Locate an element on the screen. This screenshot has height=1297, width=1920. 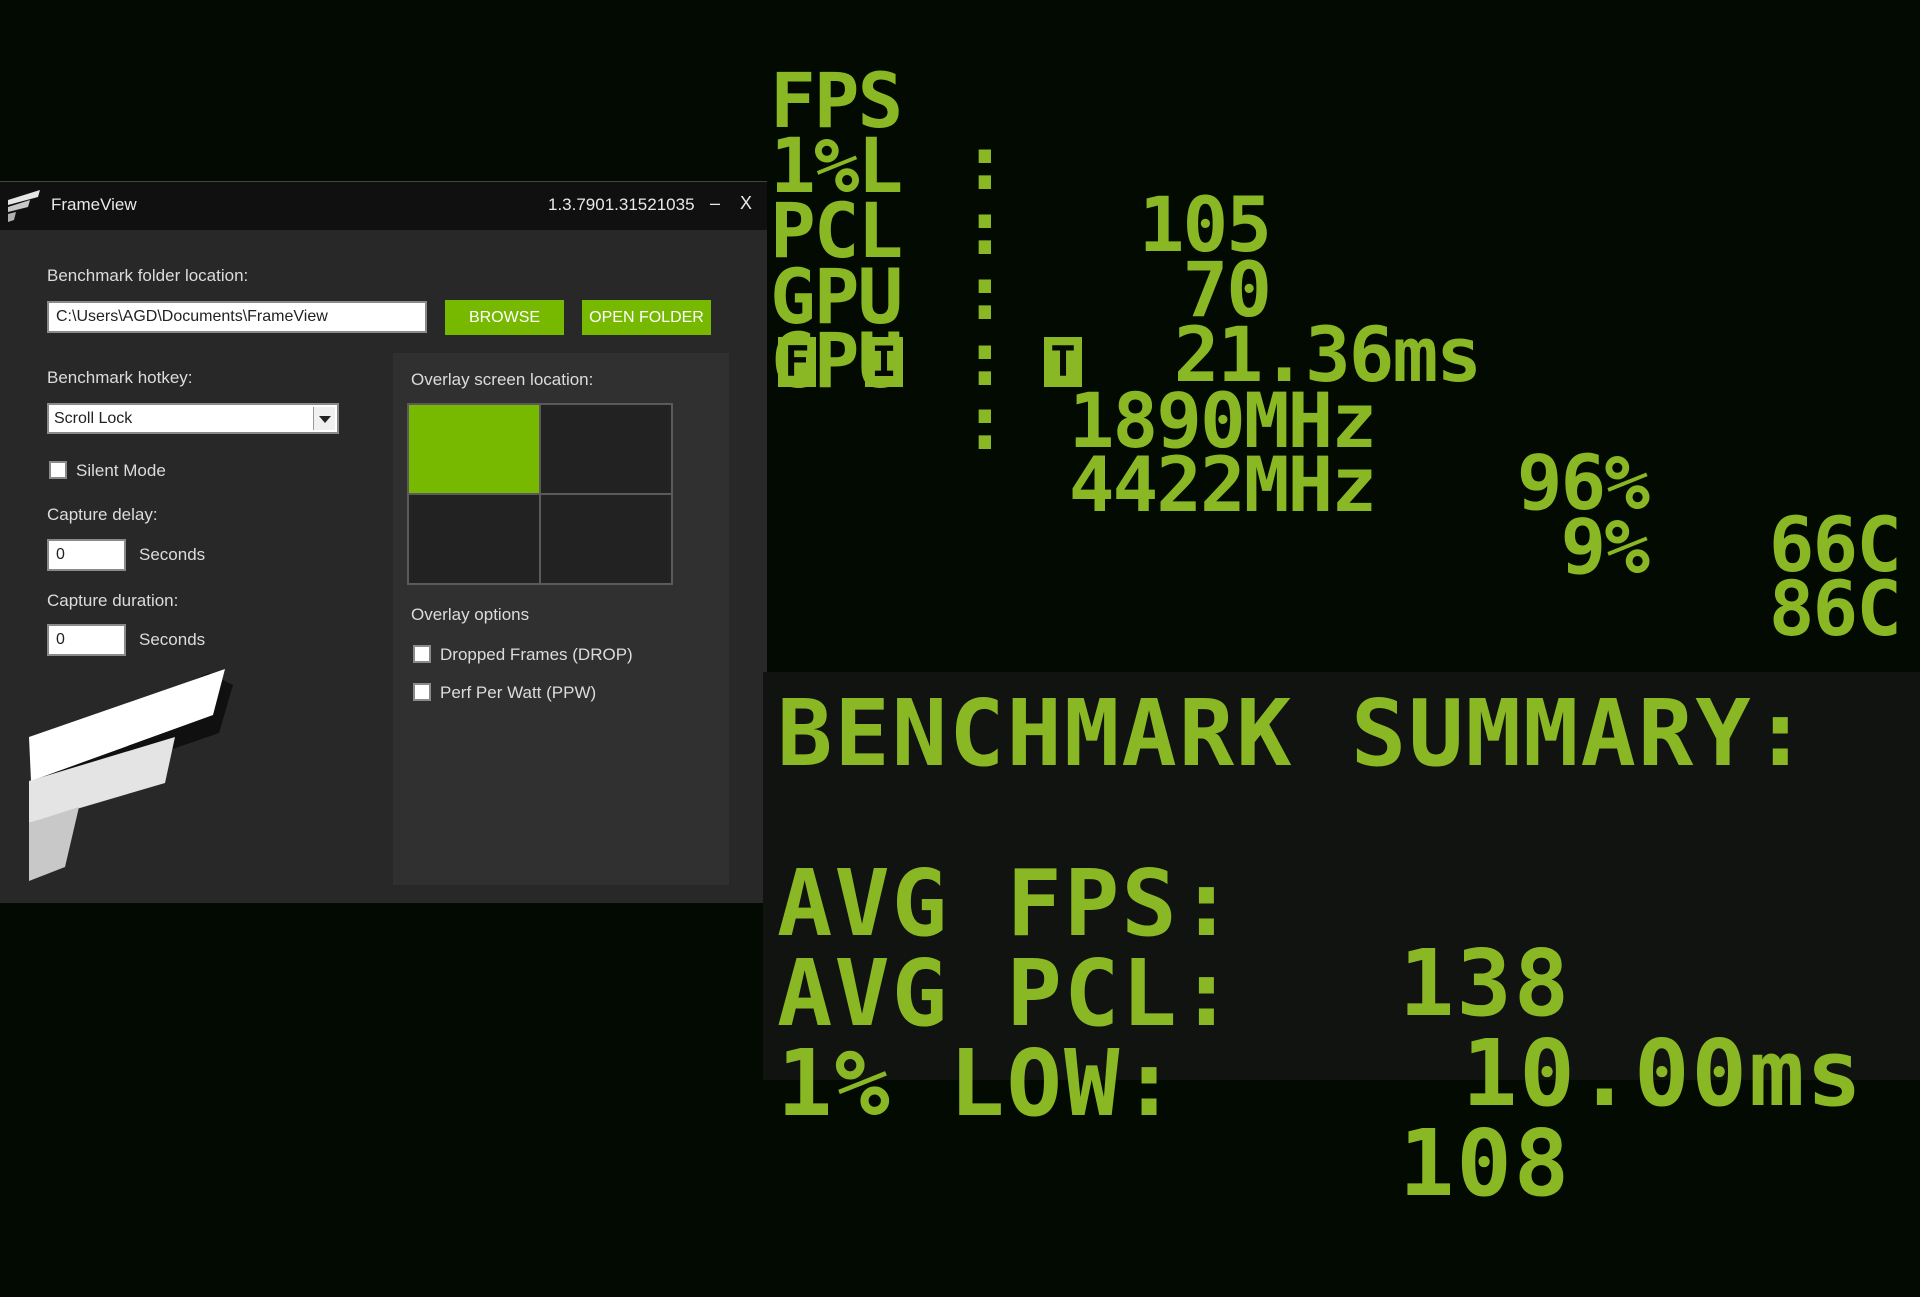
silent-mode-label: Silent Mode is located at coordinates (121, 470).